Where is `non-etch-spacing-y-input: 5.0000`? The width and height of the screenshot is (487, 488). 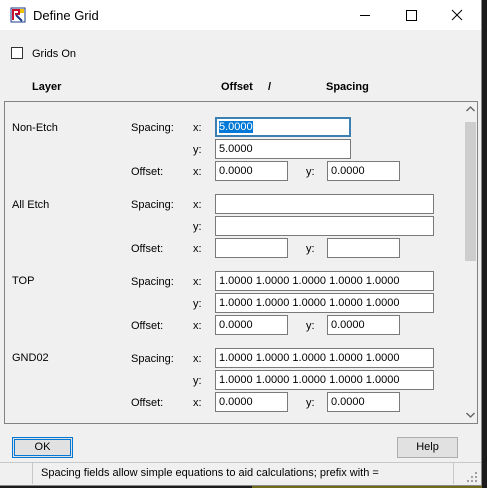 non-etch-spacing-y-input: 5.0000 is located at coordinates (283, 149).